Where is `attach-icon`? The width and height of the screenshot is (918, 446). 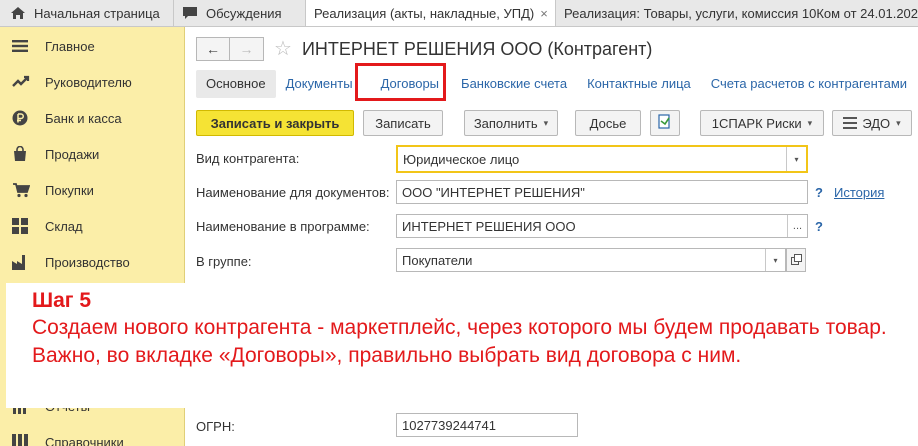
attach-icon is located at coordinates (665, 123).